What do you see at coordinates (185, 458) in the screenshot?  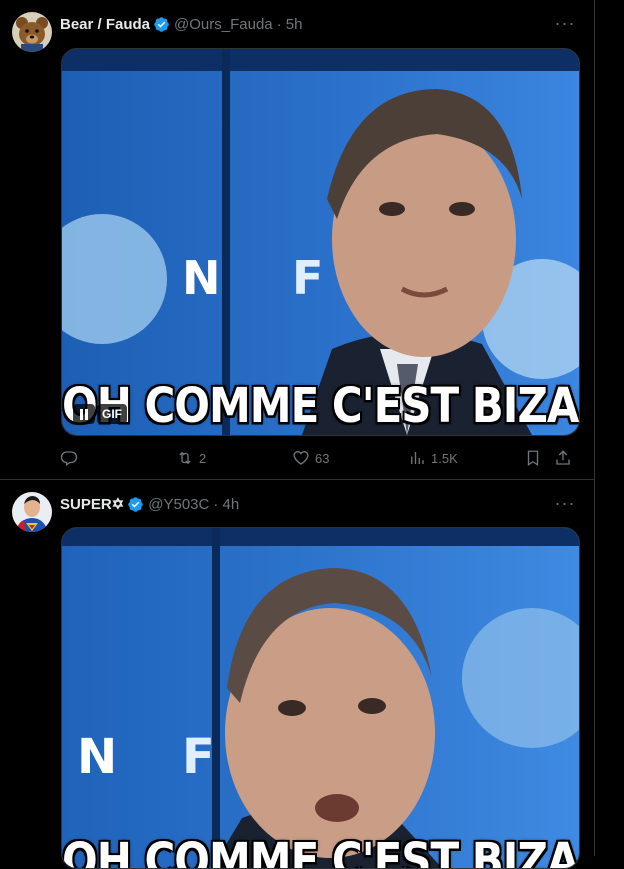 I see `repost-icon` at bounding box center [185, 458].